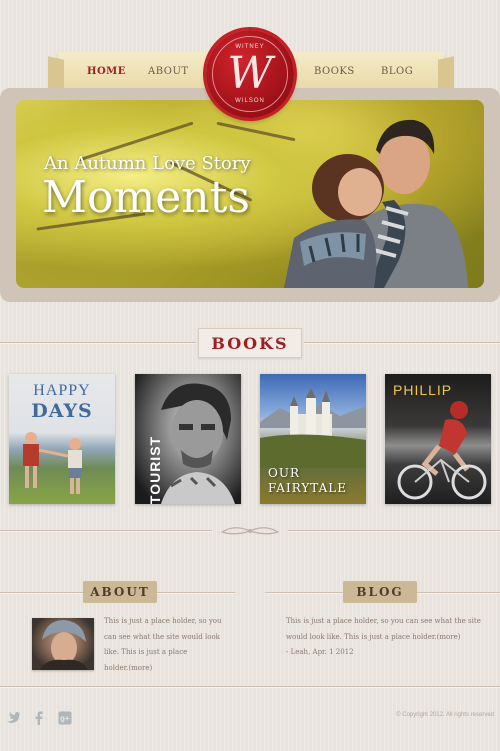 The image size is (500, 751). What do you see at coordinates (250, 343) in the screenshot?
I see `books-heading: BOOKS` at bounding box center [250, 343].